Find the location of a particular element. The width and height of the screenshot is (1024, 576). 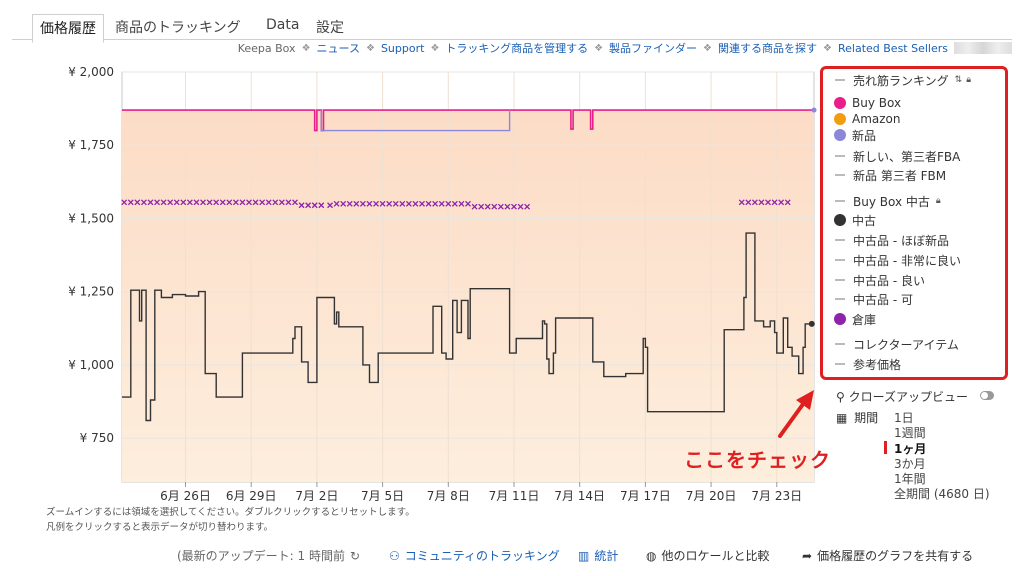

compare-label: 他のロケールと比較 is located at coordinates (715, 556).